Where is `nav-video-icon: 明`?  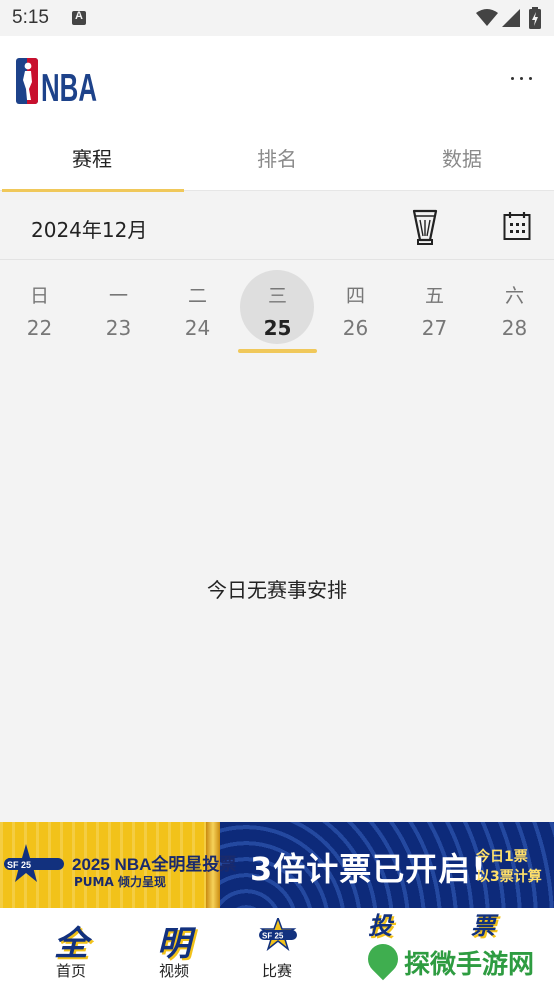
nav-video-icon: 明 is located at coordinates (174, 944).